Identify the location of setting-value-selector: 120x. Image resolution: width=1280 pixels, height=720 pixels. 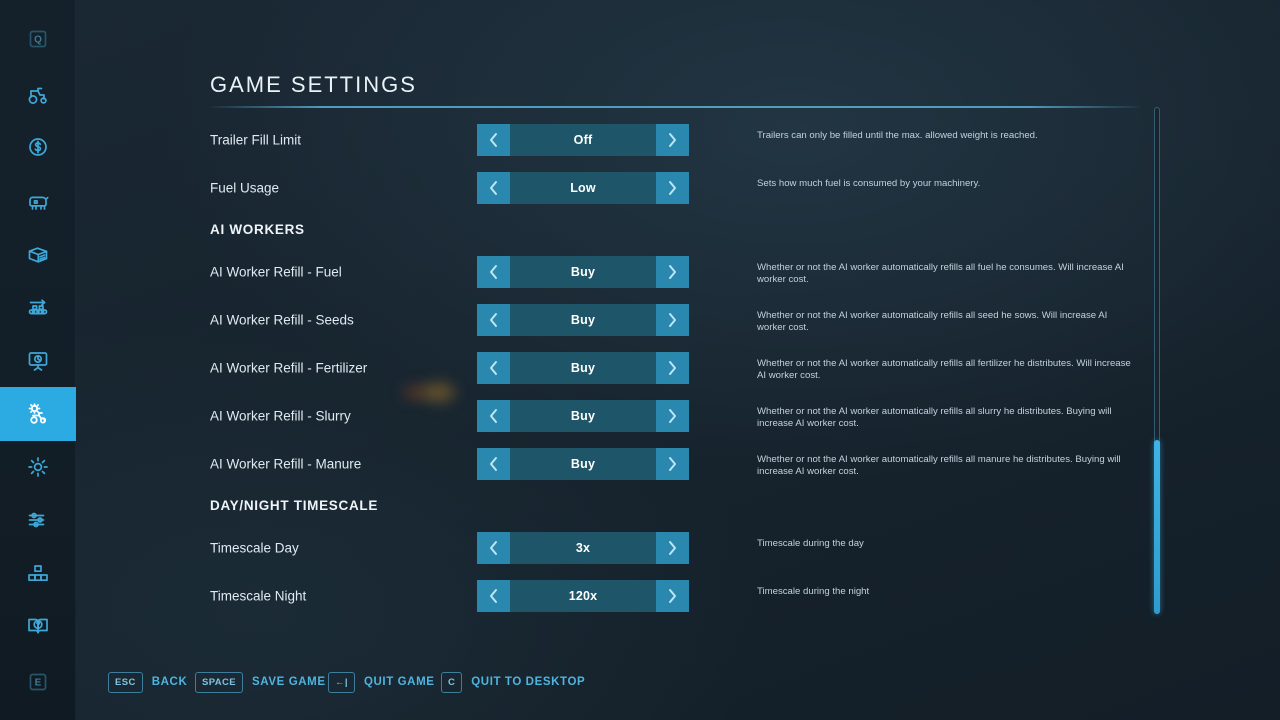
(583, 596).